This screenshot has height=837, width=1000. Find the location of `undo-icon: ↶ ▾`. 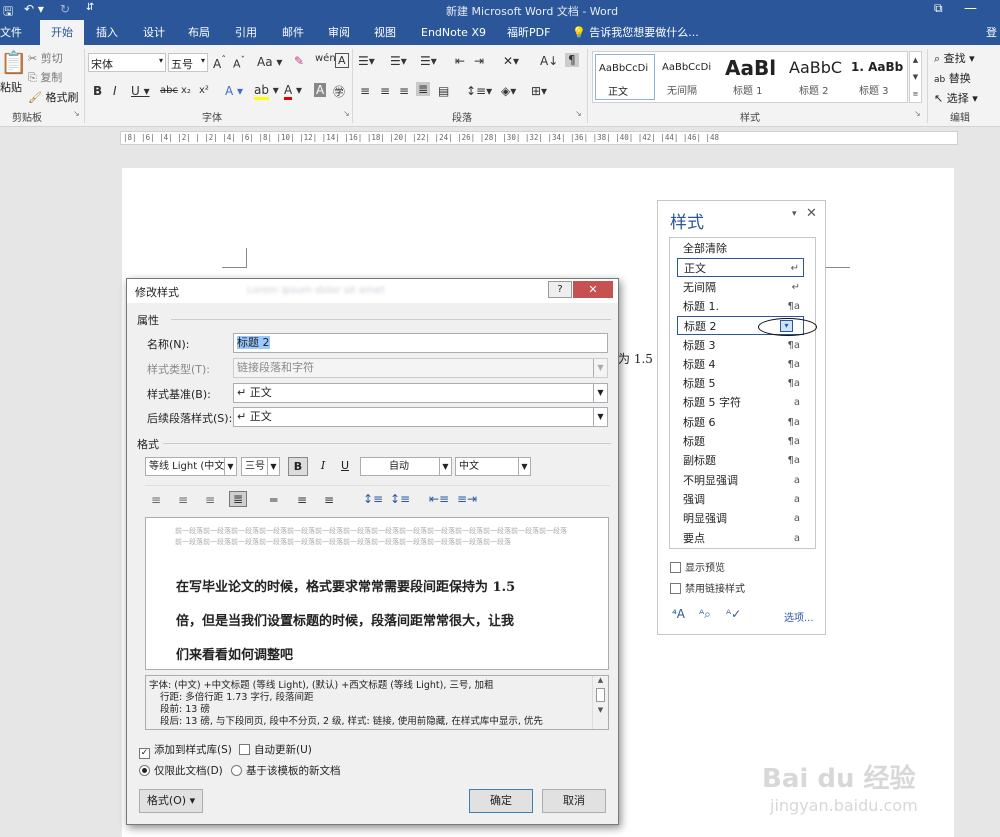

undo-icon: ↶ ▾ is located at coordinates (34, 9).